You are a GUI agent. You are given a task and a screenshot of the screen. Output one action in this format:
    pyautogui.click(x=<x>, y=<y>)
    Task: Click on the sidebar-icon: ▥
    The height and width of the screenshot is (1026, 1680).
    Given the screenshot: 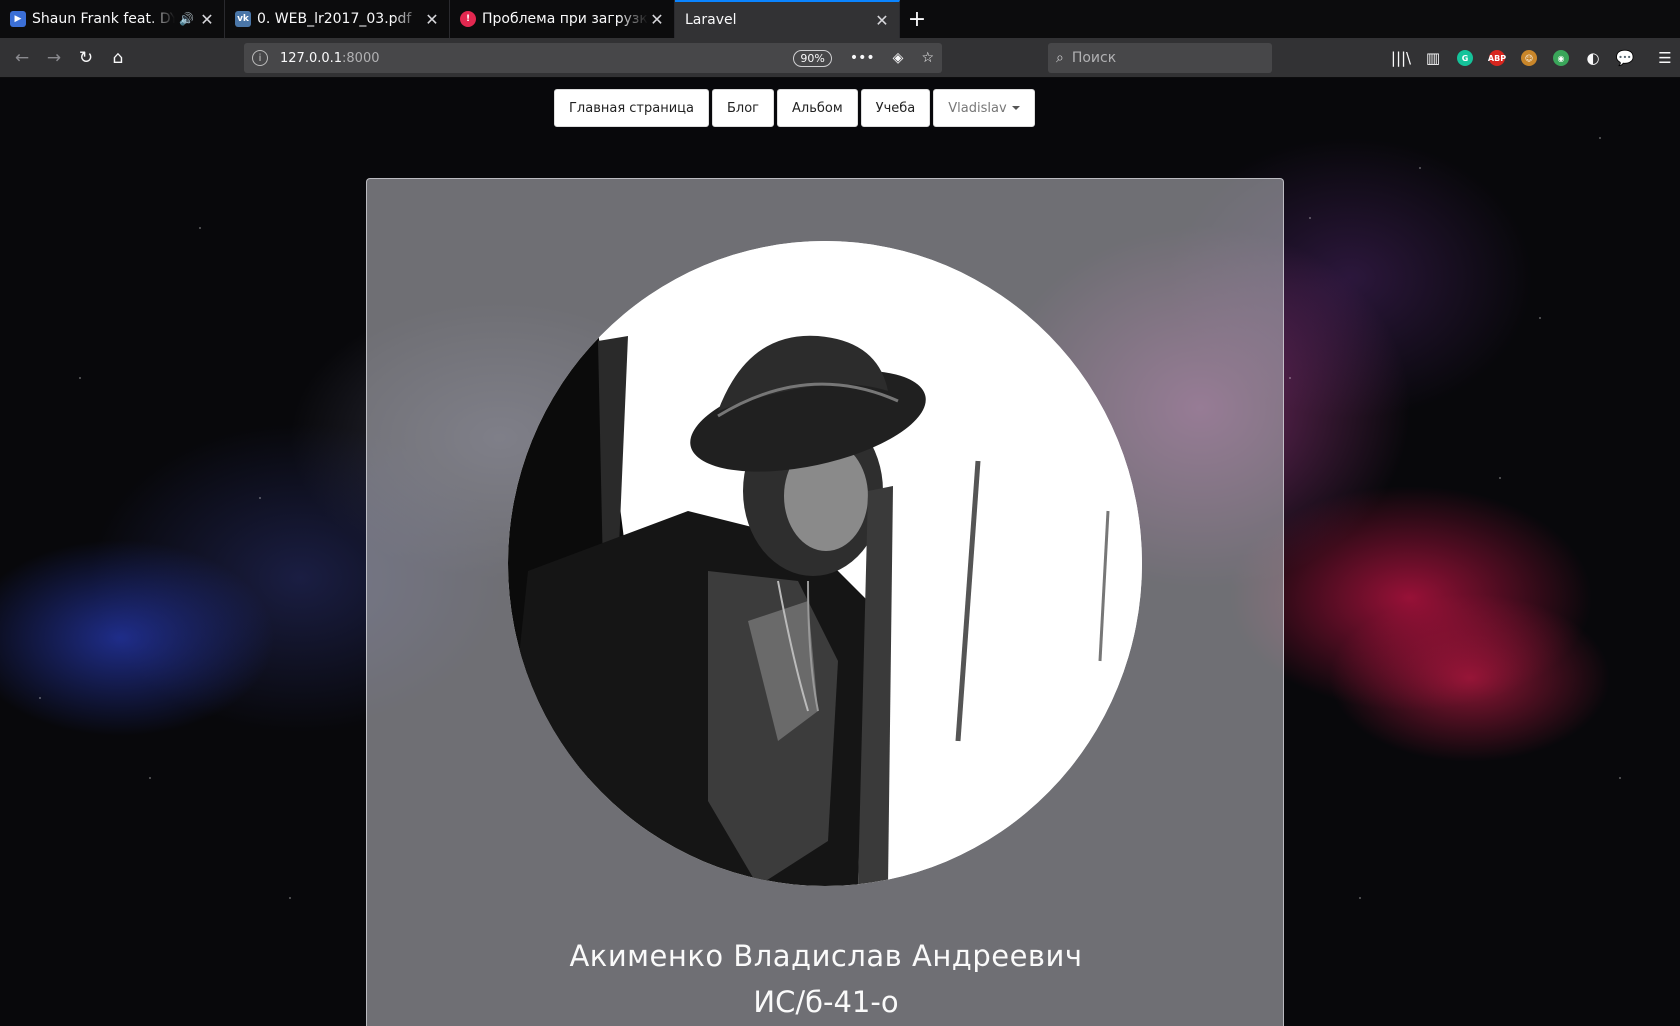 What is the action you would take?
    pyautogui.click(x=1433, y=58)
    